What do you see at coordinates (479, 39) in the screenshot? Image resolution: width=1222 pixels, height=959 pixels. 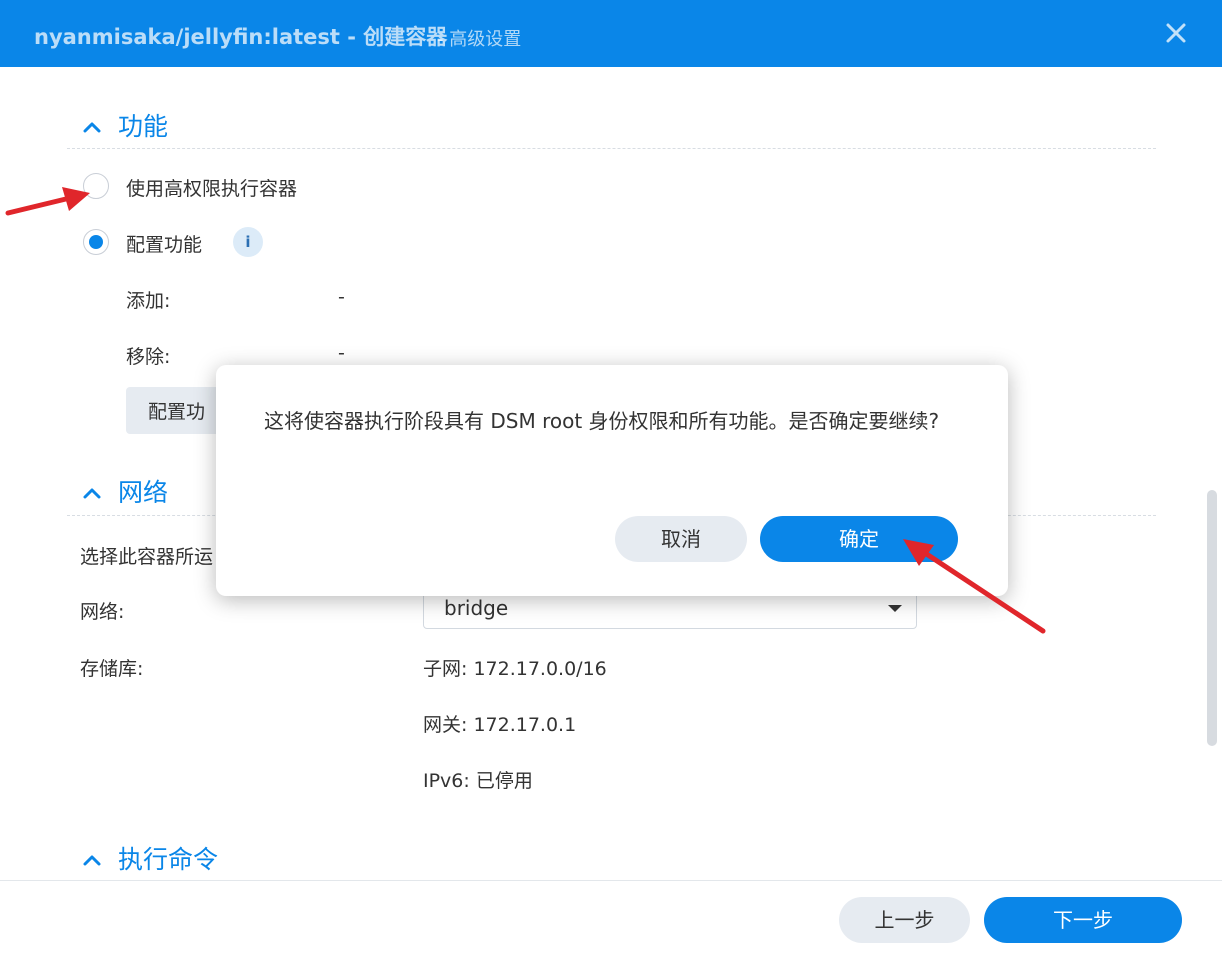 I see `window-subtitle: - 高级设置` at bounding box center [479, 39].